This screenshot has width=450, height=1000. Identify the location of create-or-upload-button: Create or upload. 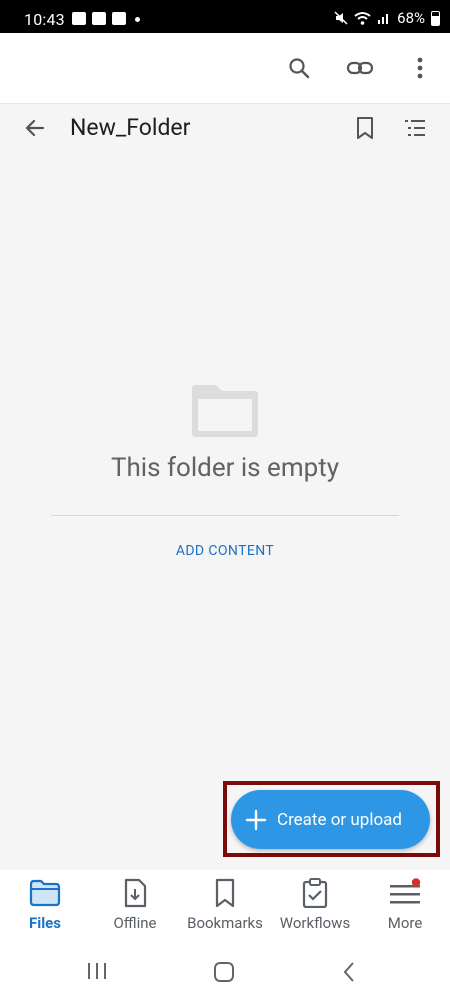
(330, 819).